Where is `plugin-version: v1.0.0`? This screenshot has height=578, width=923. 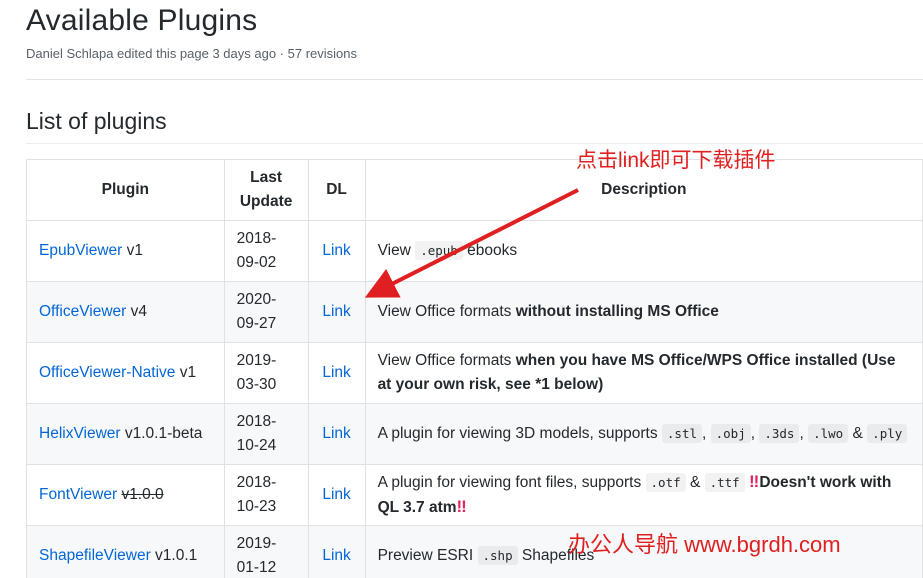 plugin-version: v1.0.0 is located at coordinates (142, 494).